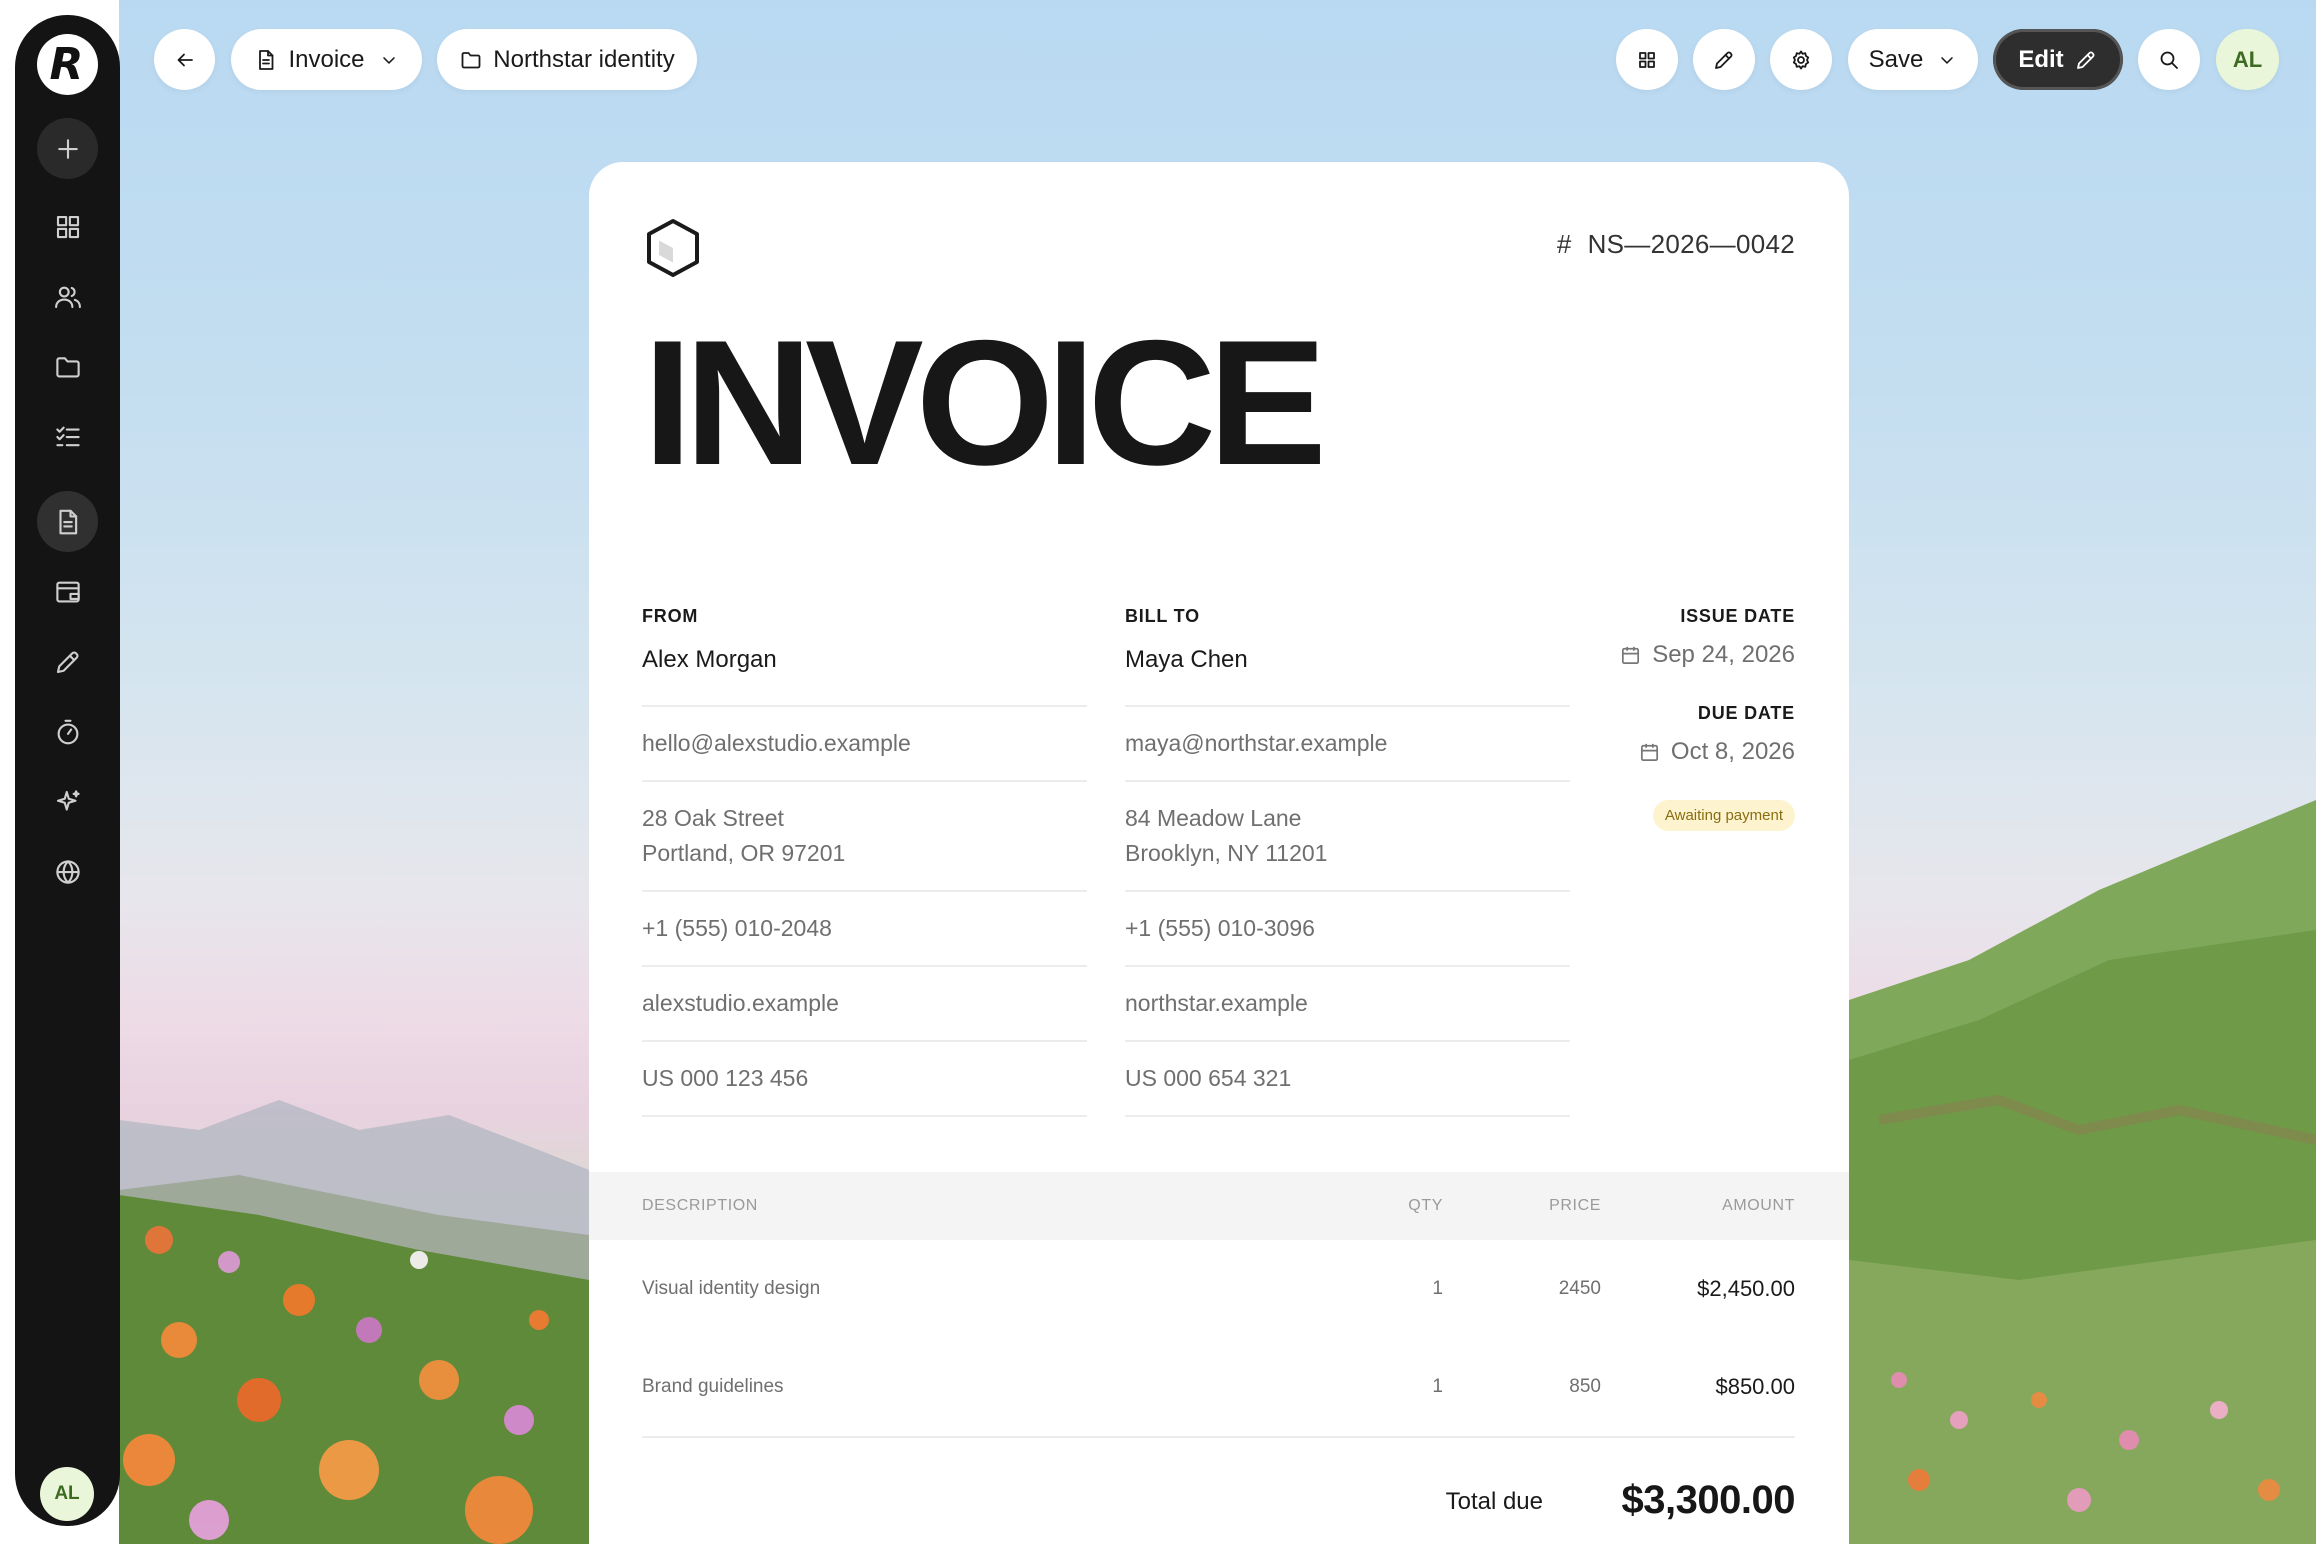 Image resolution: width=2316 pixels, height=1544 pixels. Describe the element at coordinates (1585, 1386) in the screenshot. I see `row-price: 850` at that location.